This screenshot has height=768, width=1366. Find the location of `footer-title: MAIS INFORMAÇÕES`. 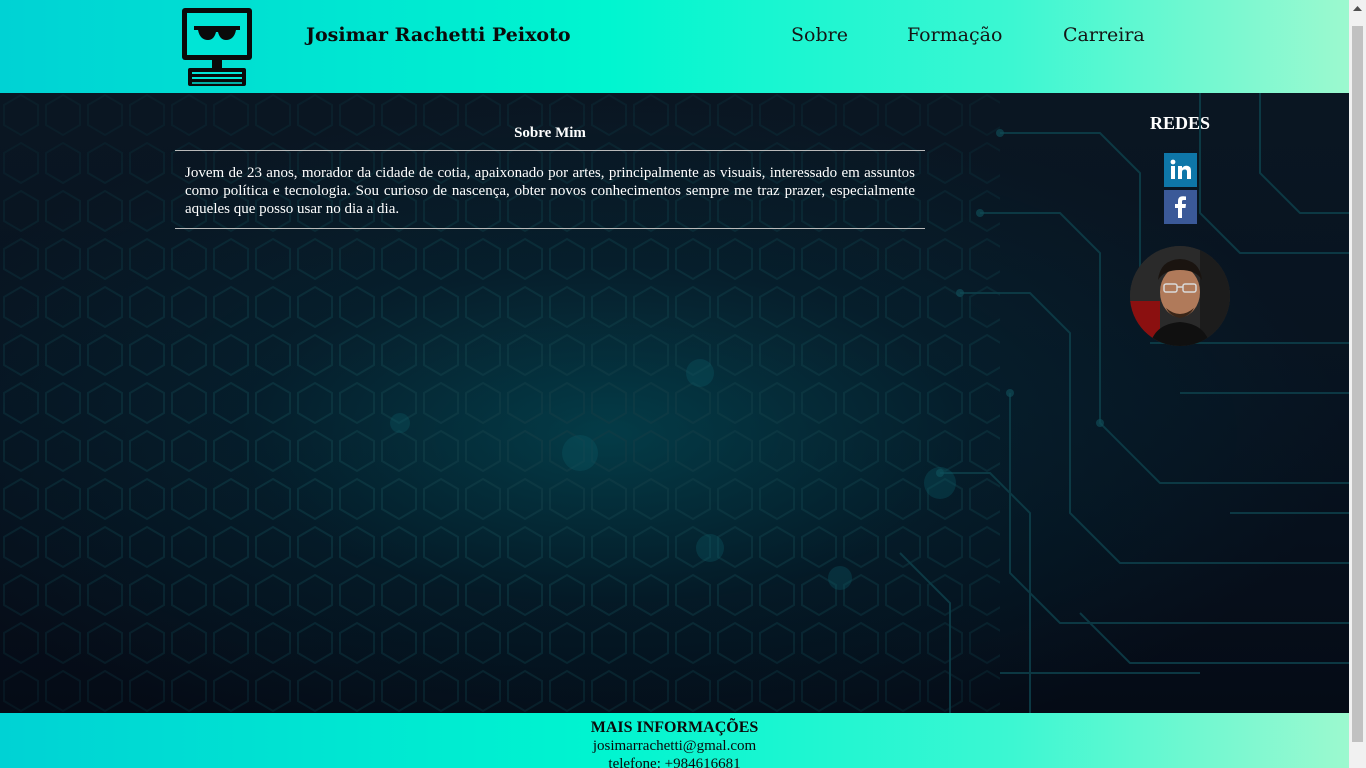

footer-title: MAIS INFORMAÇÕES is located at coordinates (674, 727).